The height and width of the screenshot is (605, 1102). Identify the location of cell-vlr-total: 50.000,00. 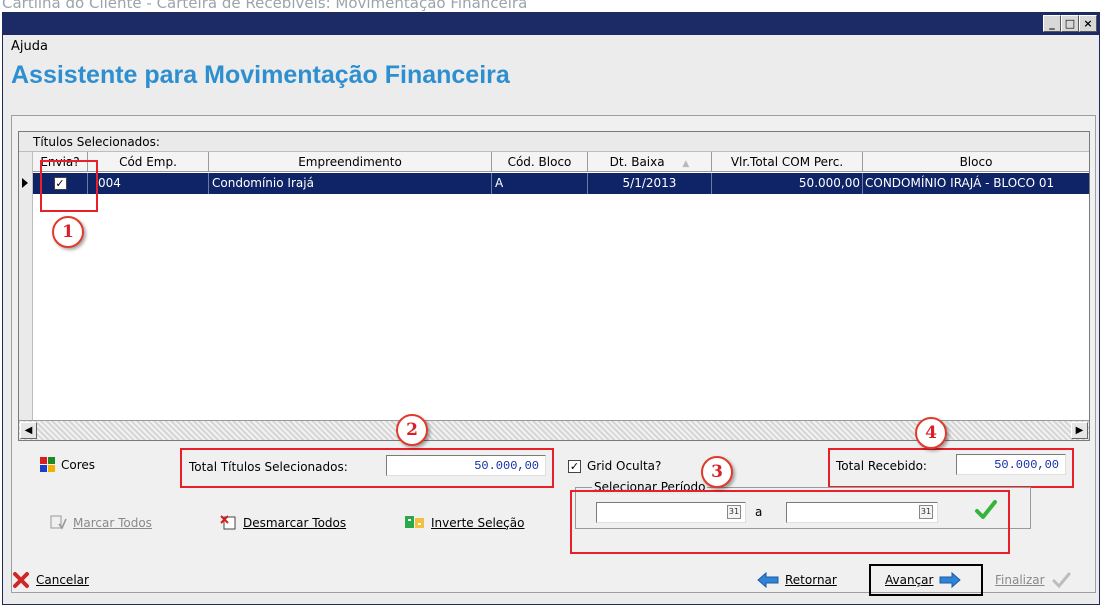
(787, 183).